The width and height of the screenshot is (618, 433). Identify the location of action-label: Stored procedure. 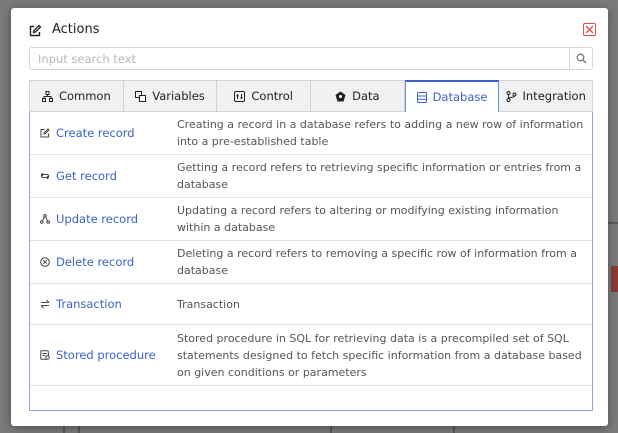
(106, 355).